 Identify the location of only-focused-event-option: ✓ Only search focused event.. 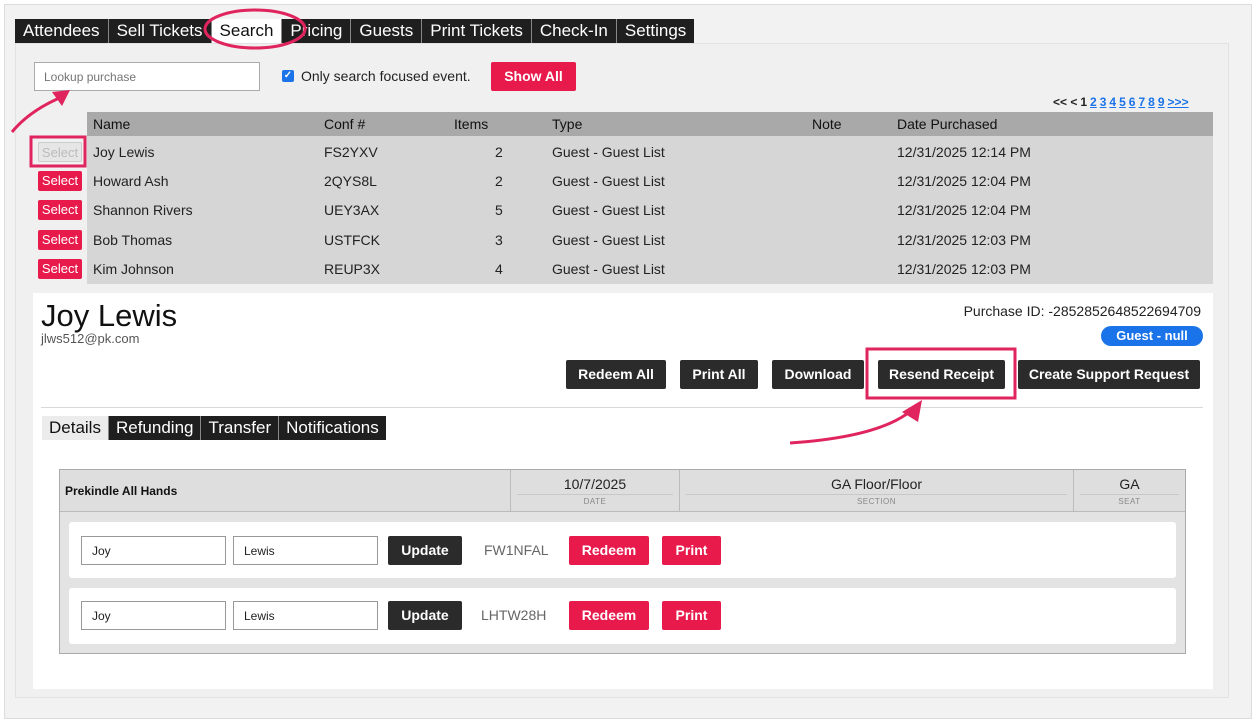
(376, 76).